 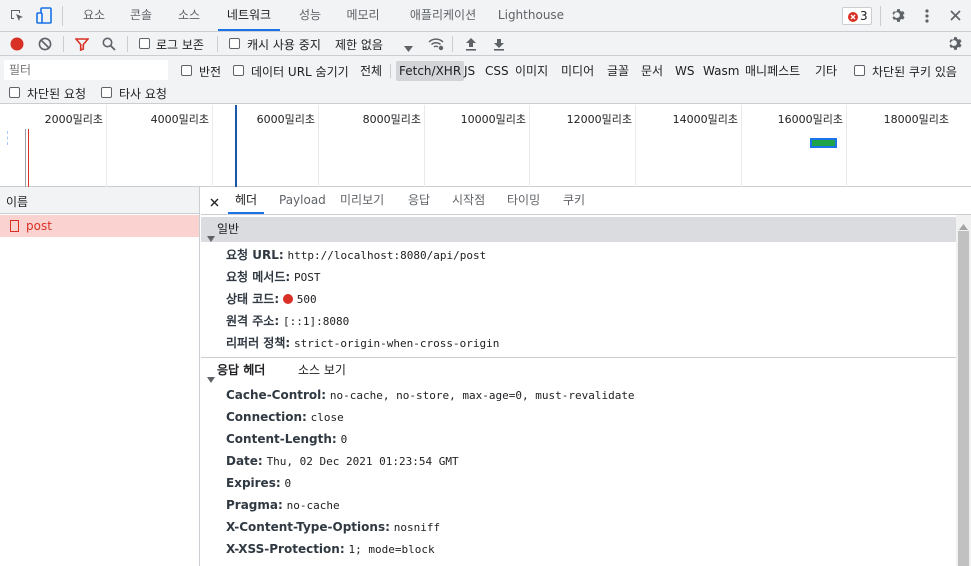 I want to click on tick-label: 18000밀리초, so click(x=916, y=119).